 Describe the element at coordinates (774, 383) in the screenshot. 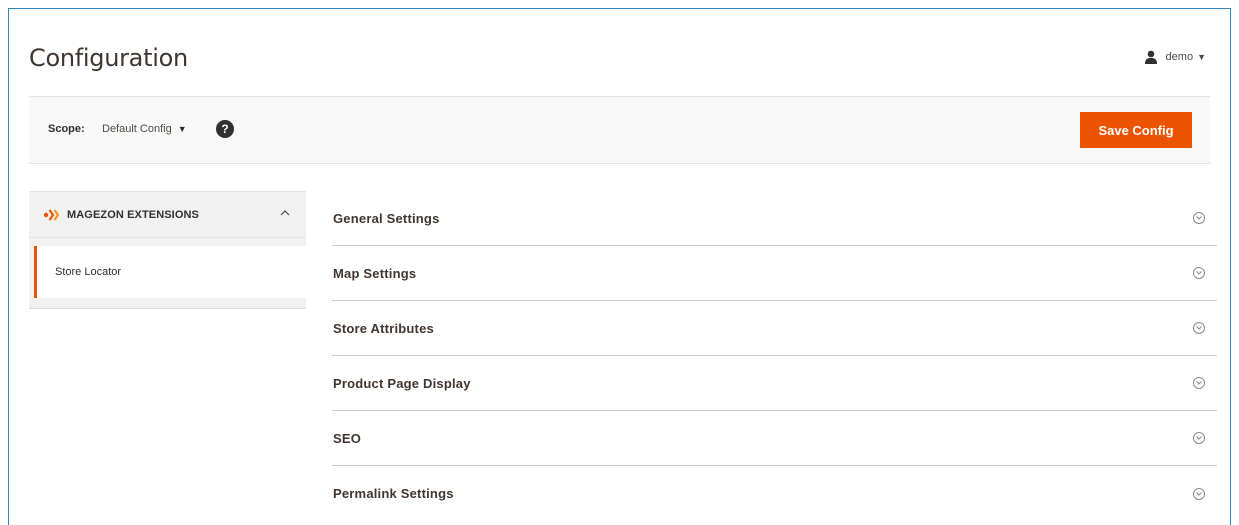

I see `section-product-page-display: Product Page Display` at that location.